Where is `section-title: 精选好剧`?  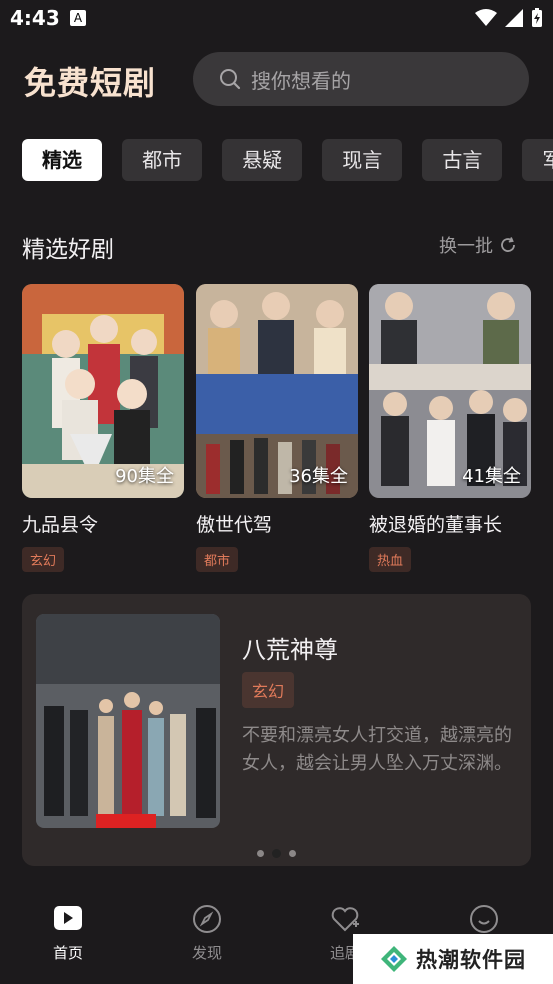 section-title: 精选好剧 is located at coordinates (68, 250).